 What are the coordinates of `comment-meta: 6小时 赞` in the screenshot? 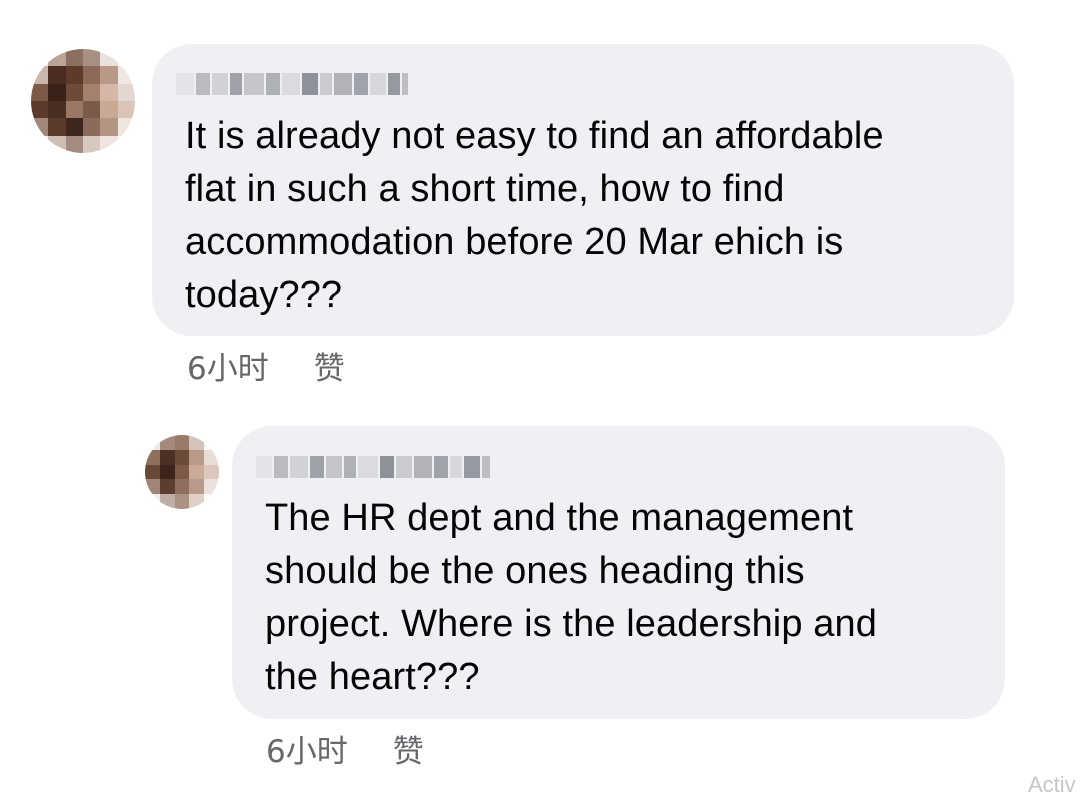 It's located at (266, 365).